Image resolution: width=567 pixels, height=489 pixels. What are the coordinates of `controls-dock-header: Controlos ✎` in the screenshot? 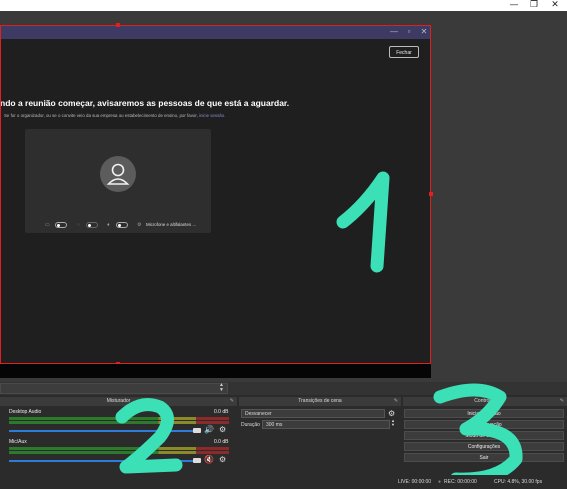 It's located at (485, 401).